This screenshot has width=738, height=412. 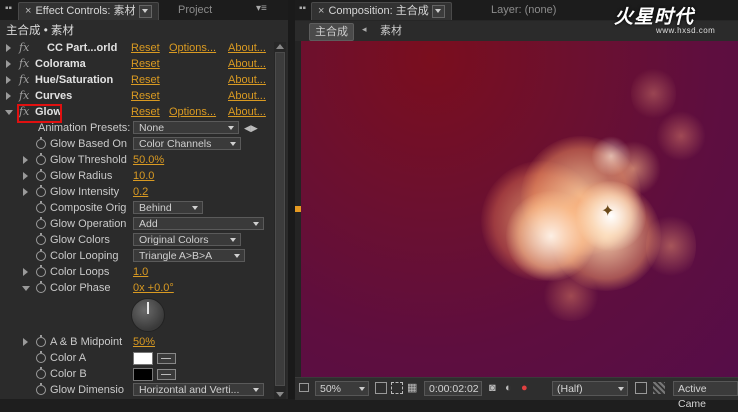 I want to click on color-phase-dial, so click(x=148, y=315).